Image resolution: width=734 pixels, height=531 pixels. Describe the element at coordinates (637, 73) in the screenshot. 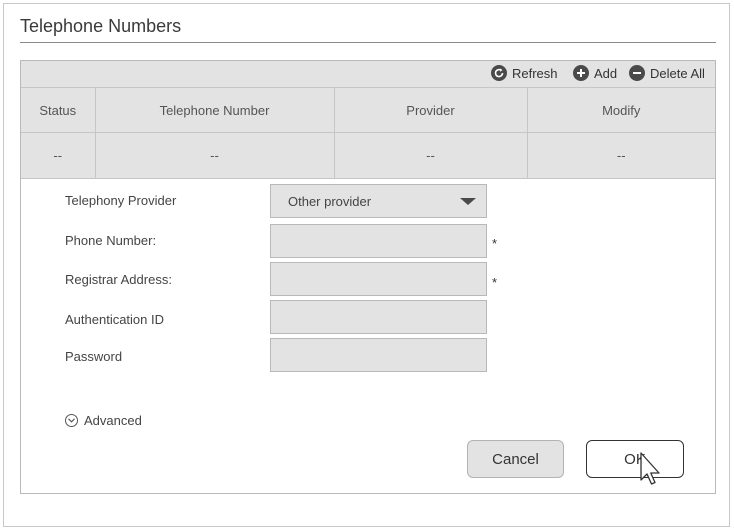

I see `minus-circle-icon` at that location.